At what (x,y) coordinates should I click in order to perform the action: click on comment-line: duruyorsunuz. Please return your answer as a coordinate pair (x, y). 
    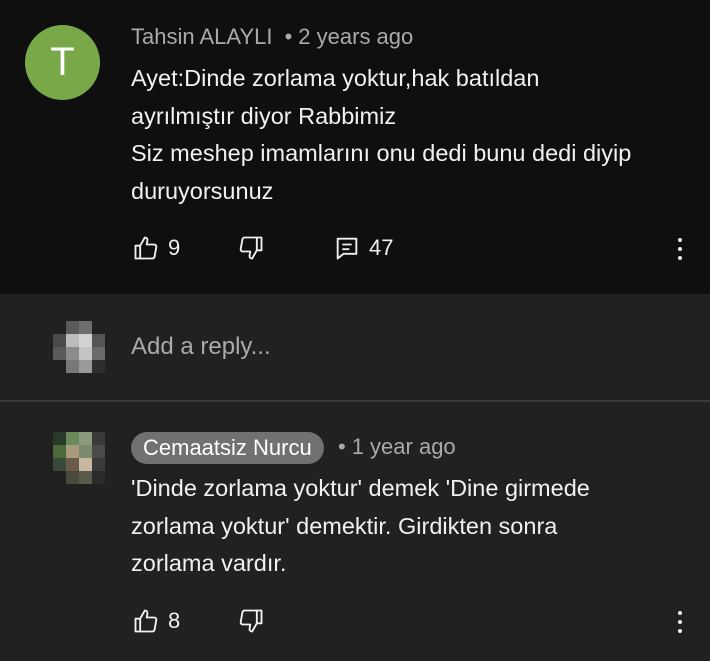
    Looking at the image, I should click on (202, 190).